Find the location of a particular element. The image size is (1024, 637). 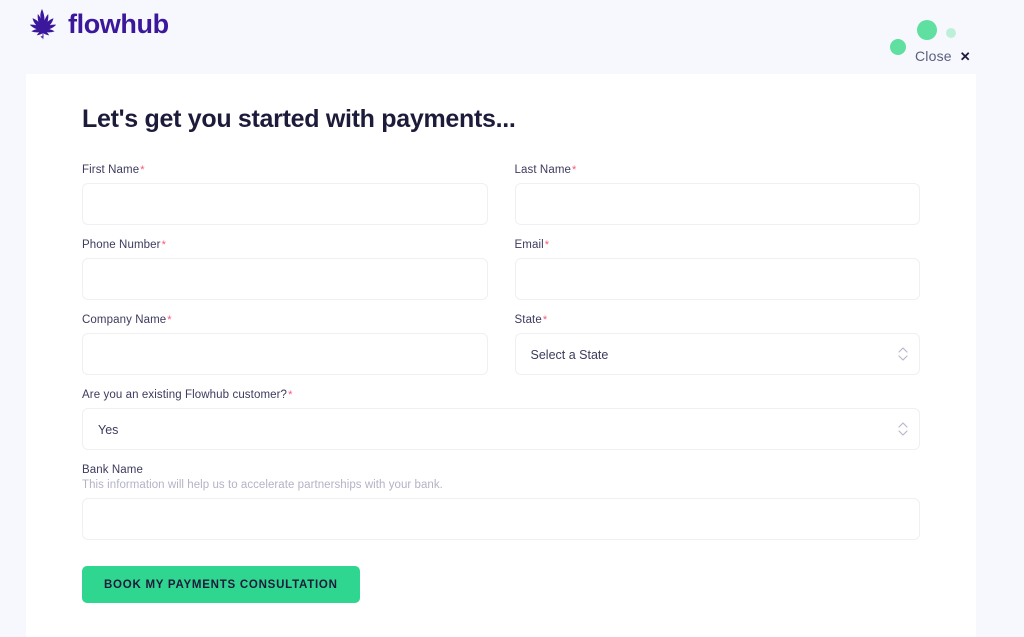

existing-customer-select-value: Yes is located at coordinates (108, 430).